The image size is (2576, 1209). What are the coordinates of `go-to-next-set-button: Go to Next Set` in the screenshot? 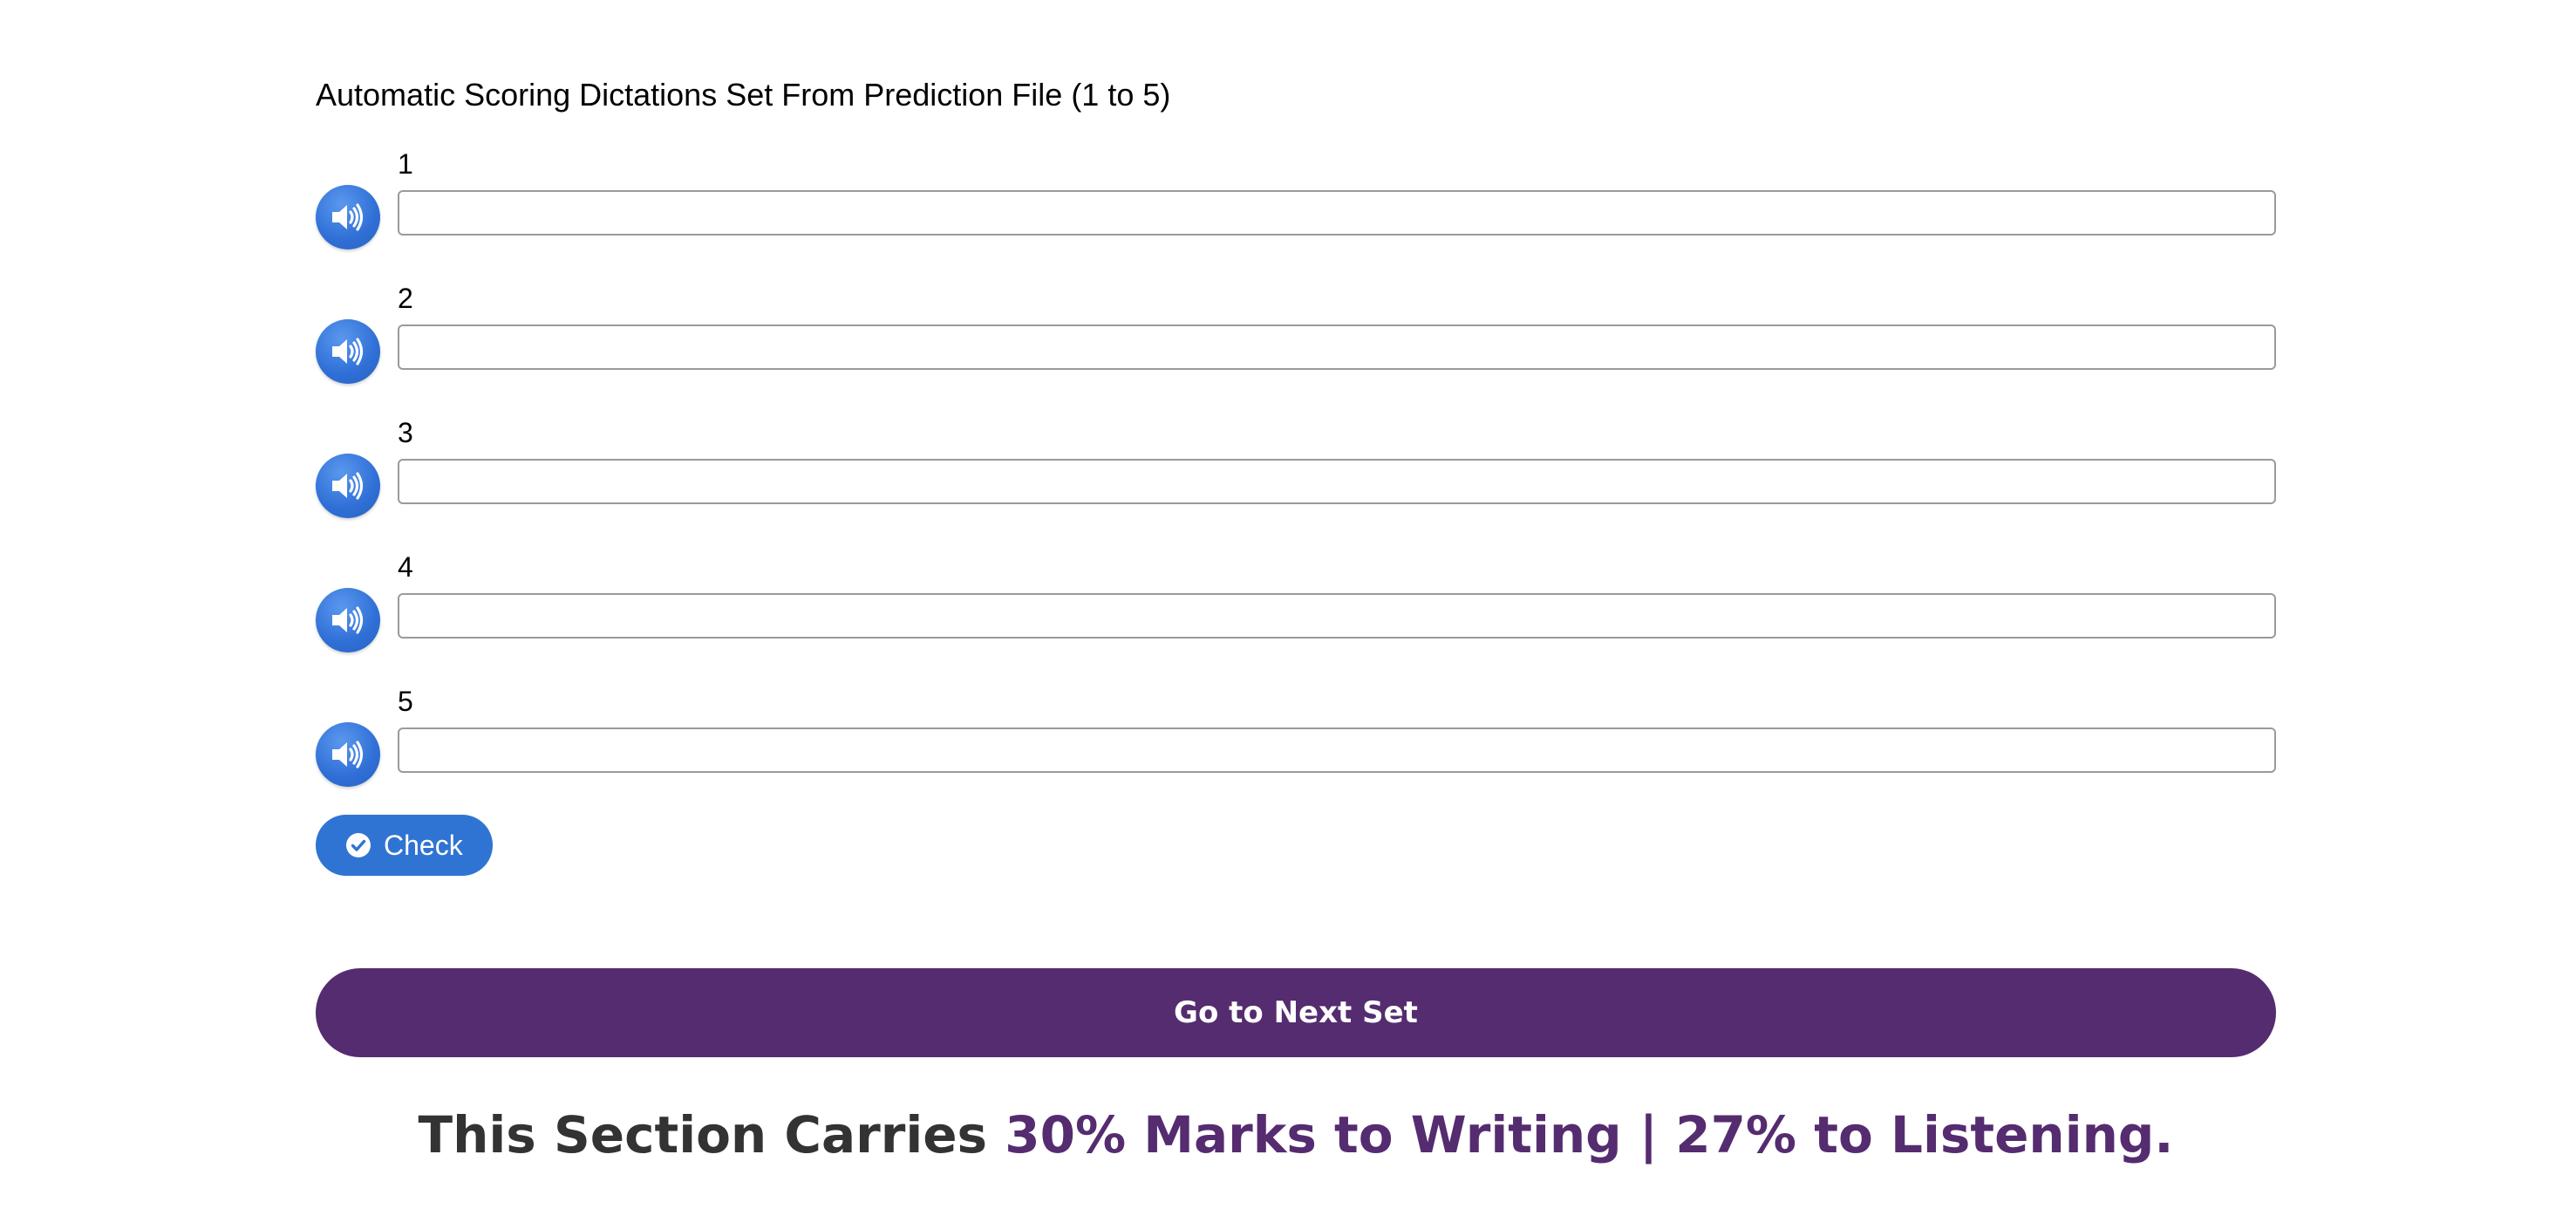 It's located at (1296, 1012).